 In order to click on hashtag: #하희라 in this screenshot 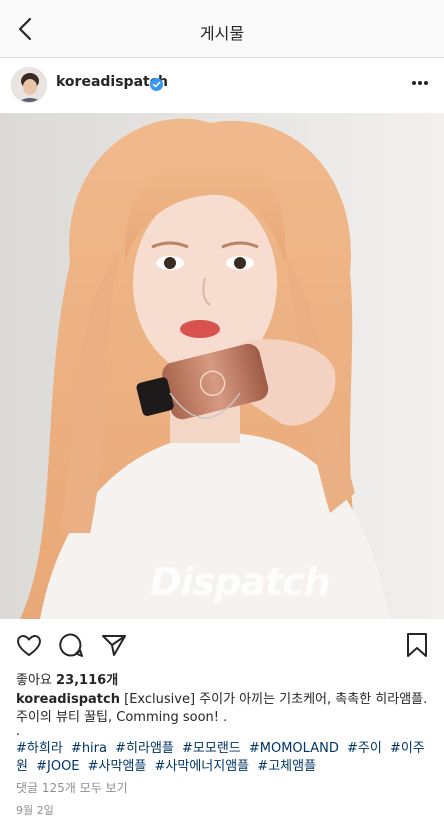, I will do `click(39, 748)`.